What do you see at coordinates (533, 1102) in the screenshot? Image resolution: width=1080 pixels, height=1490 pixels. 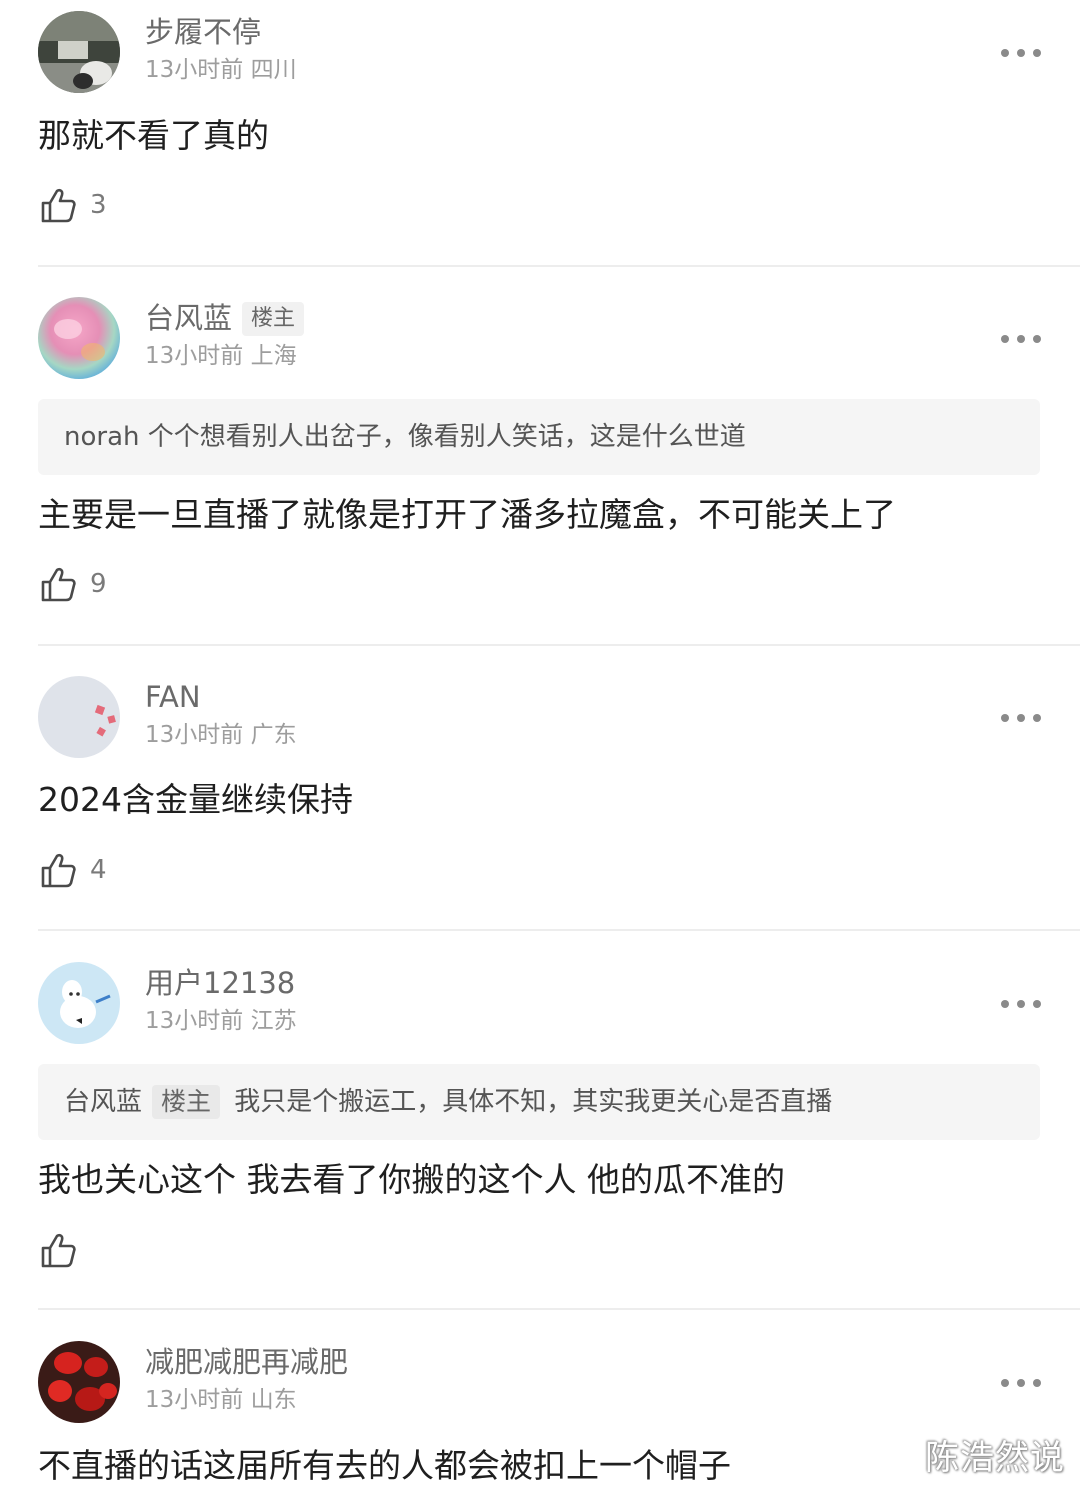 I see `quote-text: 我只是个搬运工，具体不知，其实我更关心是否直播` at bounding box center [533, 1102].